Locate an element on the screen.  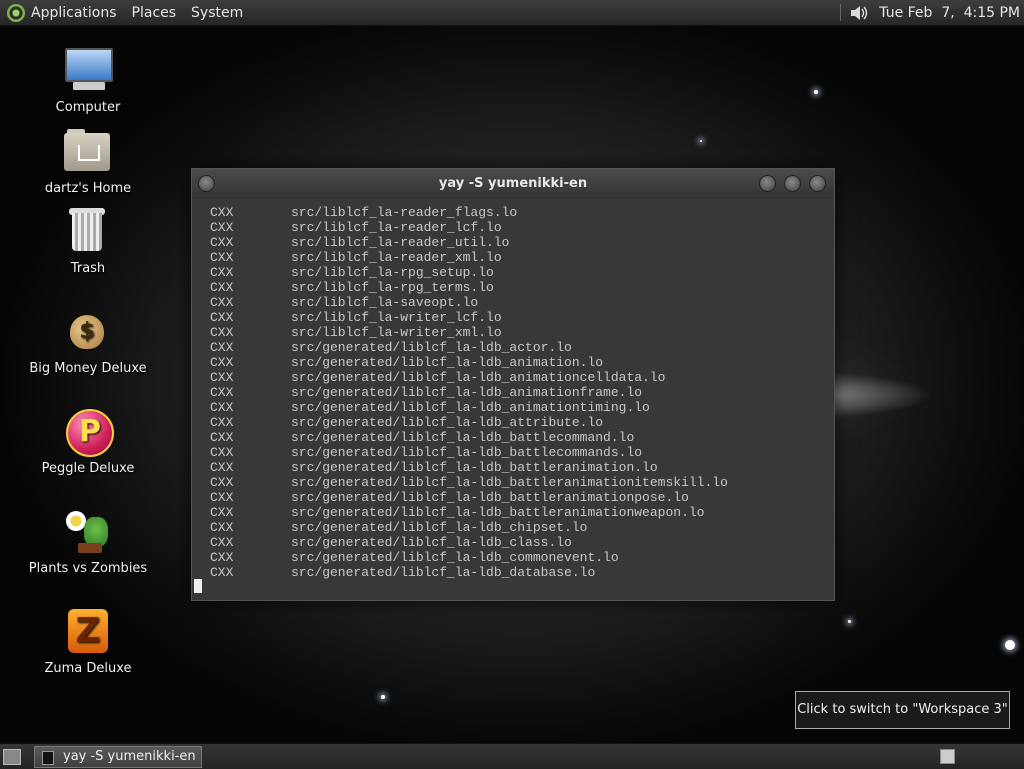
desktop-icon-label: Big Money Deluxe is located at coordinates (88, 368).